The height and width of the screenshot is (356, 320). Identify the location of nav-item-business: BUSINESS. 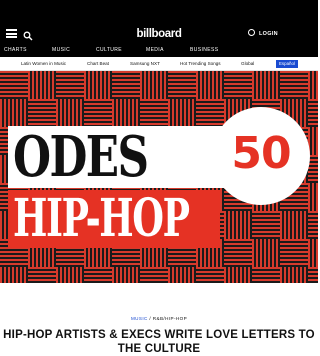
(204, 50).